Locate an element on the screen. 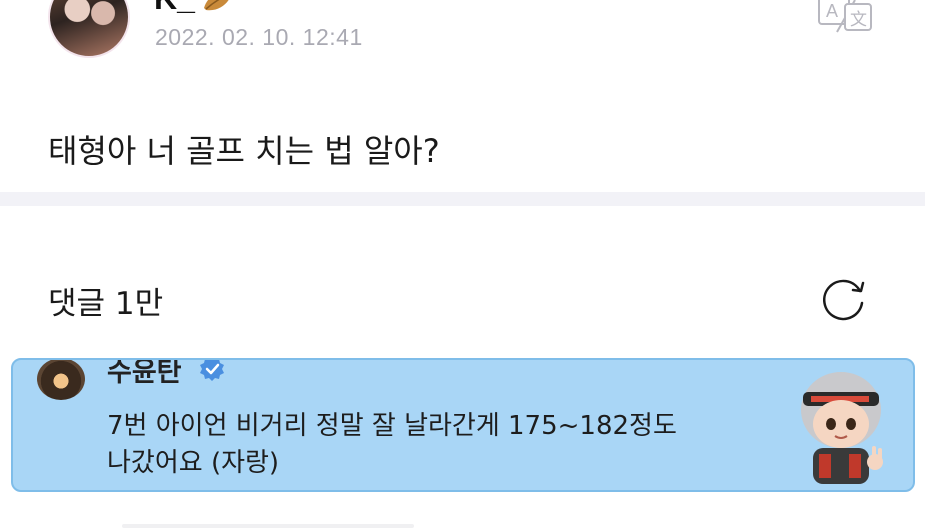 The image size is (925, 528). post-timestamp: 2022. 02. 10. 12:41 is located at coordinates (259, 37).